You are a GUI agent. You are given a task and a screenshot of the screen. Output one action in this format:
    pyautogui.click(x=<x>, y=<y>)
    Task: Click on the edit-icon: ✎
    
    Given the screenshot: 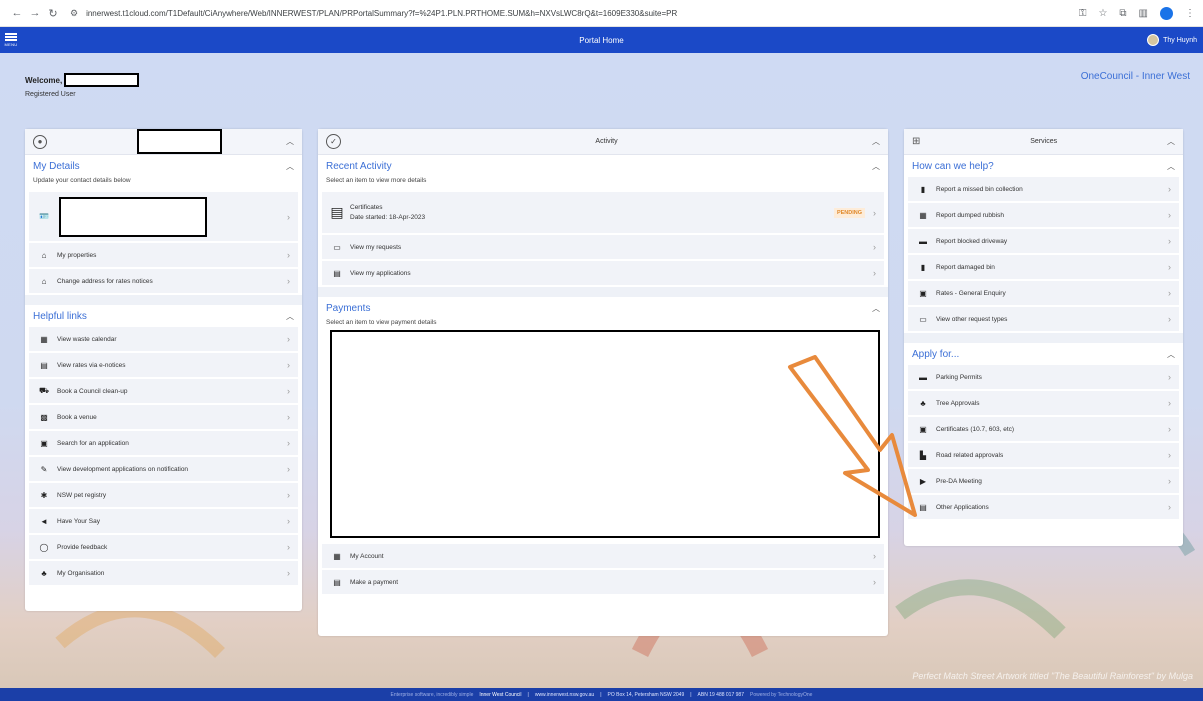 What is the action you would take?
    pyautogui.click(x=44, y=469)
    